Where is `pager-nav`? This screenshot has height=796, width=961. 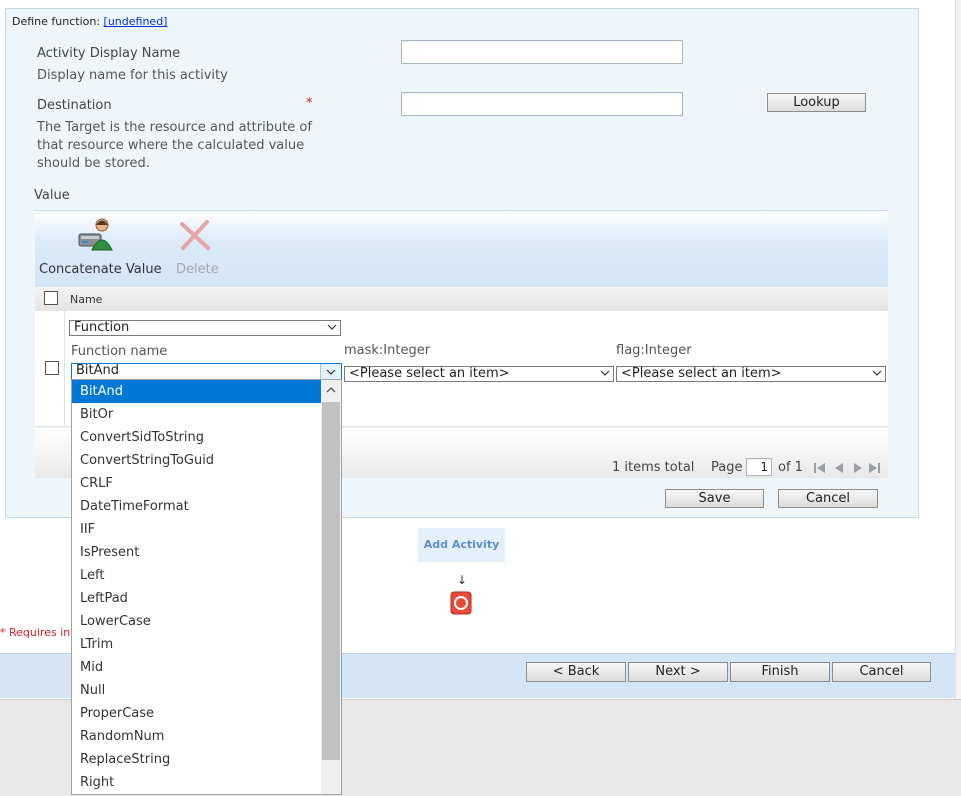 pager-nav is located at coordinates (848, 466).